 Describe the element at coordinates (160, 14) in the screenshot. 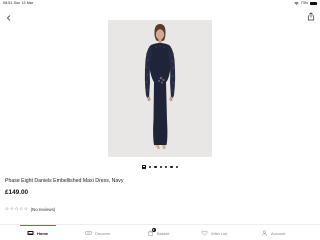

I see `nav-bar` at that location.